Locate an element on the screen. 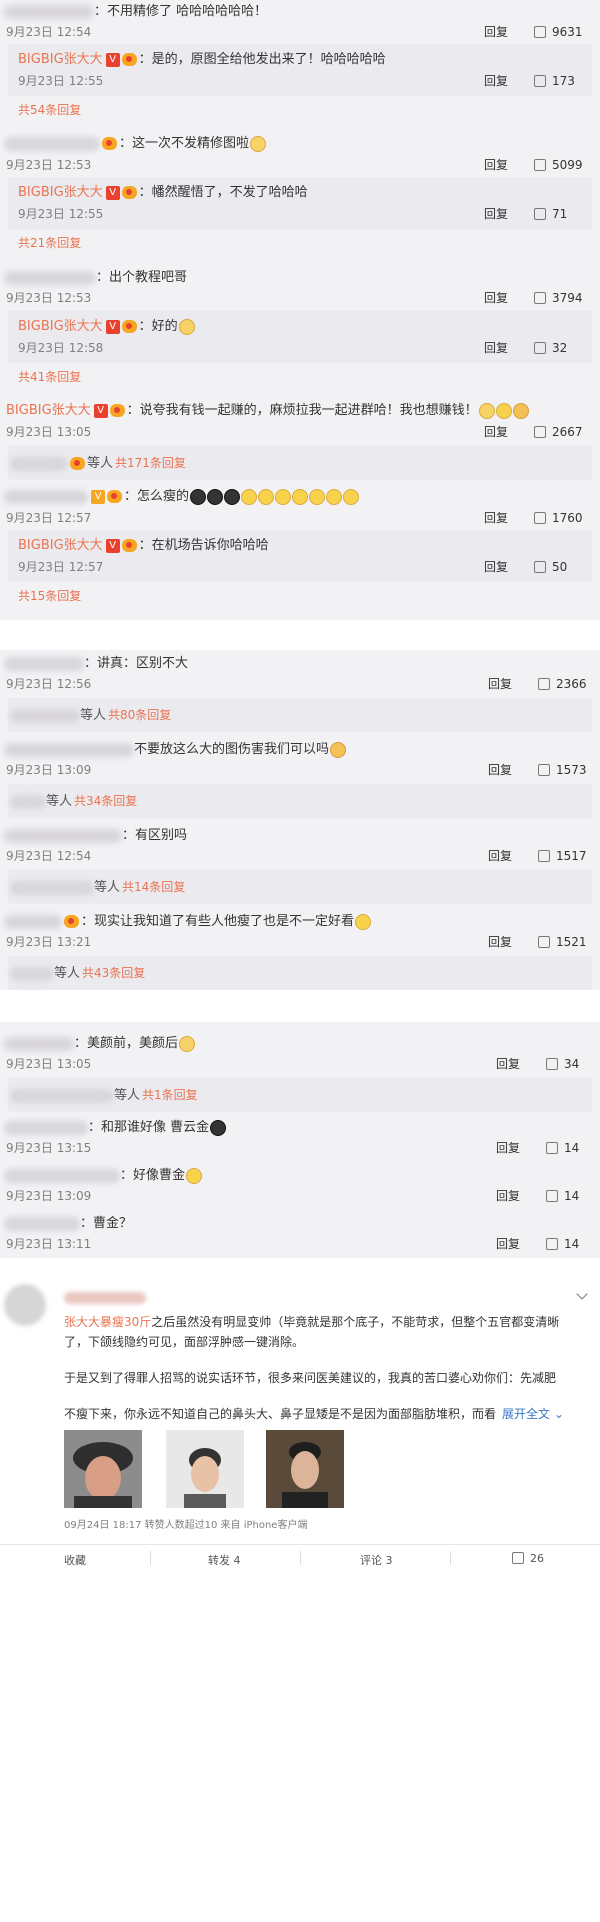  more-replies-link: 共80条回复 is located at coordinates (139, 715).